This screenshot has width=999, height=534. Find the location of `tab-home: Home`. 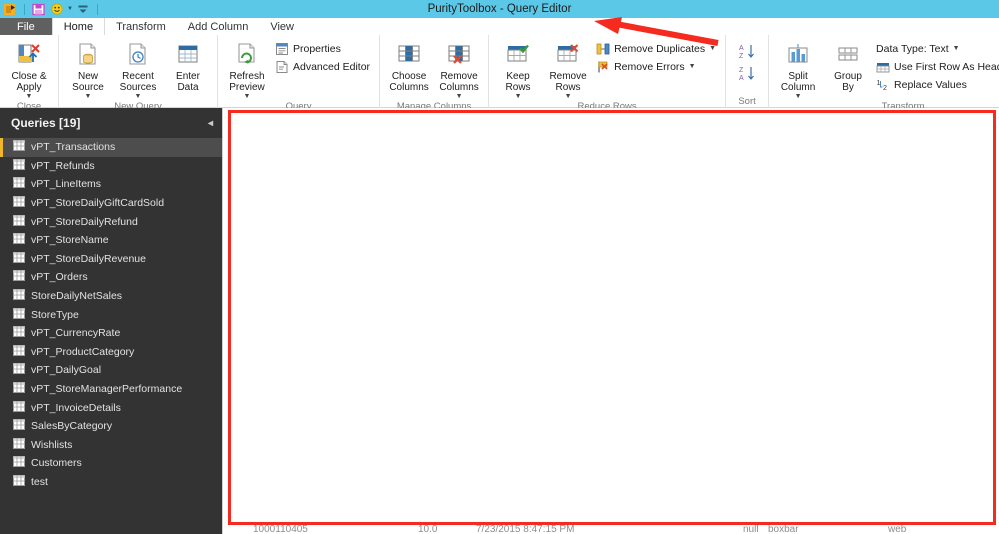

tab-home: Home is located at coordinates (78, 26).